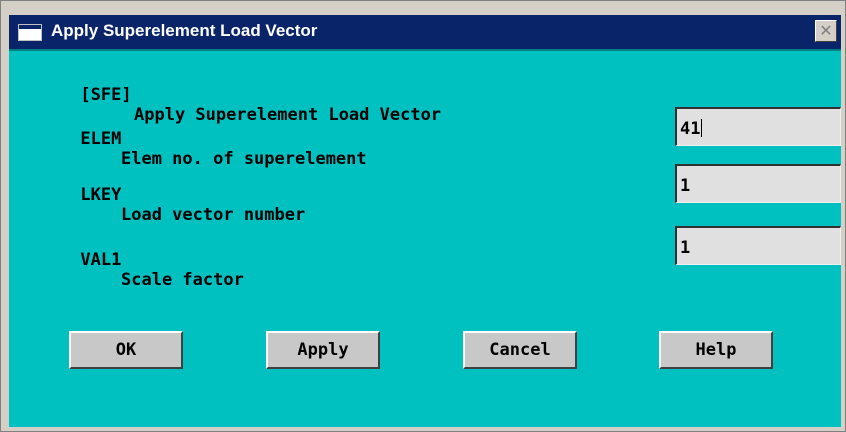  I want to click on lkey-label: Load vector number, so click(213, 215).